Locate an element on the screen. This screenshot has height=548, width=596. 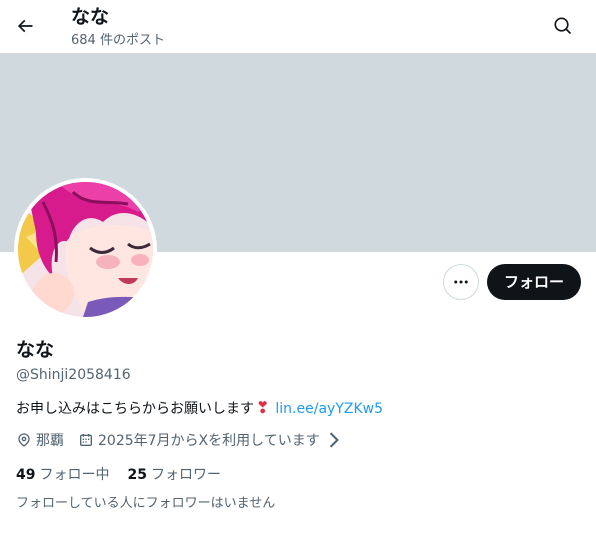
location-item: 那覇 is located at coordinates (40, 440).